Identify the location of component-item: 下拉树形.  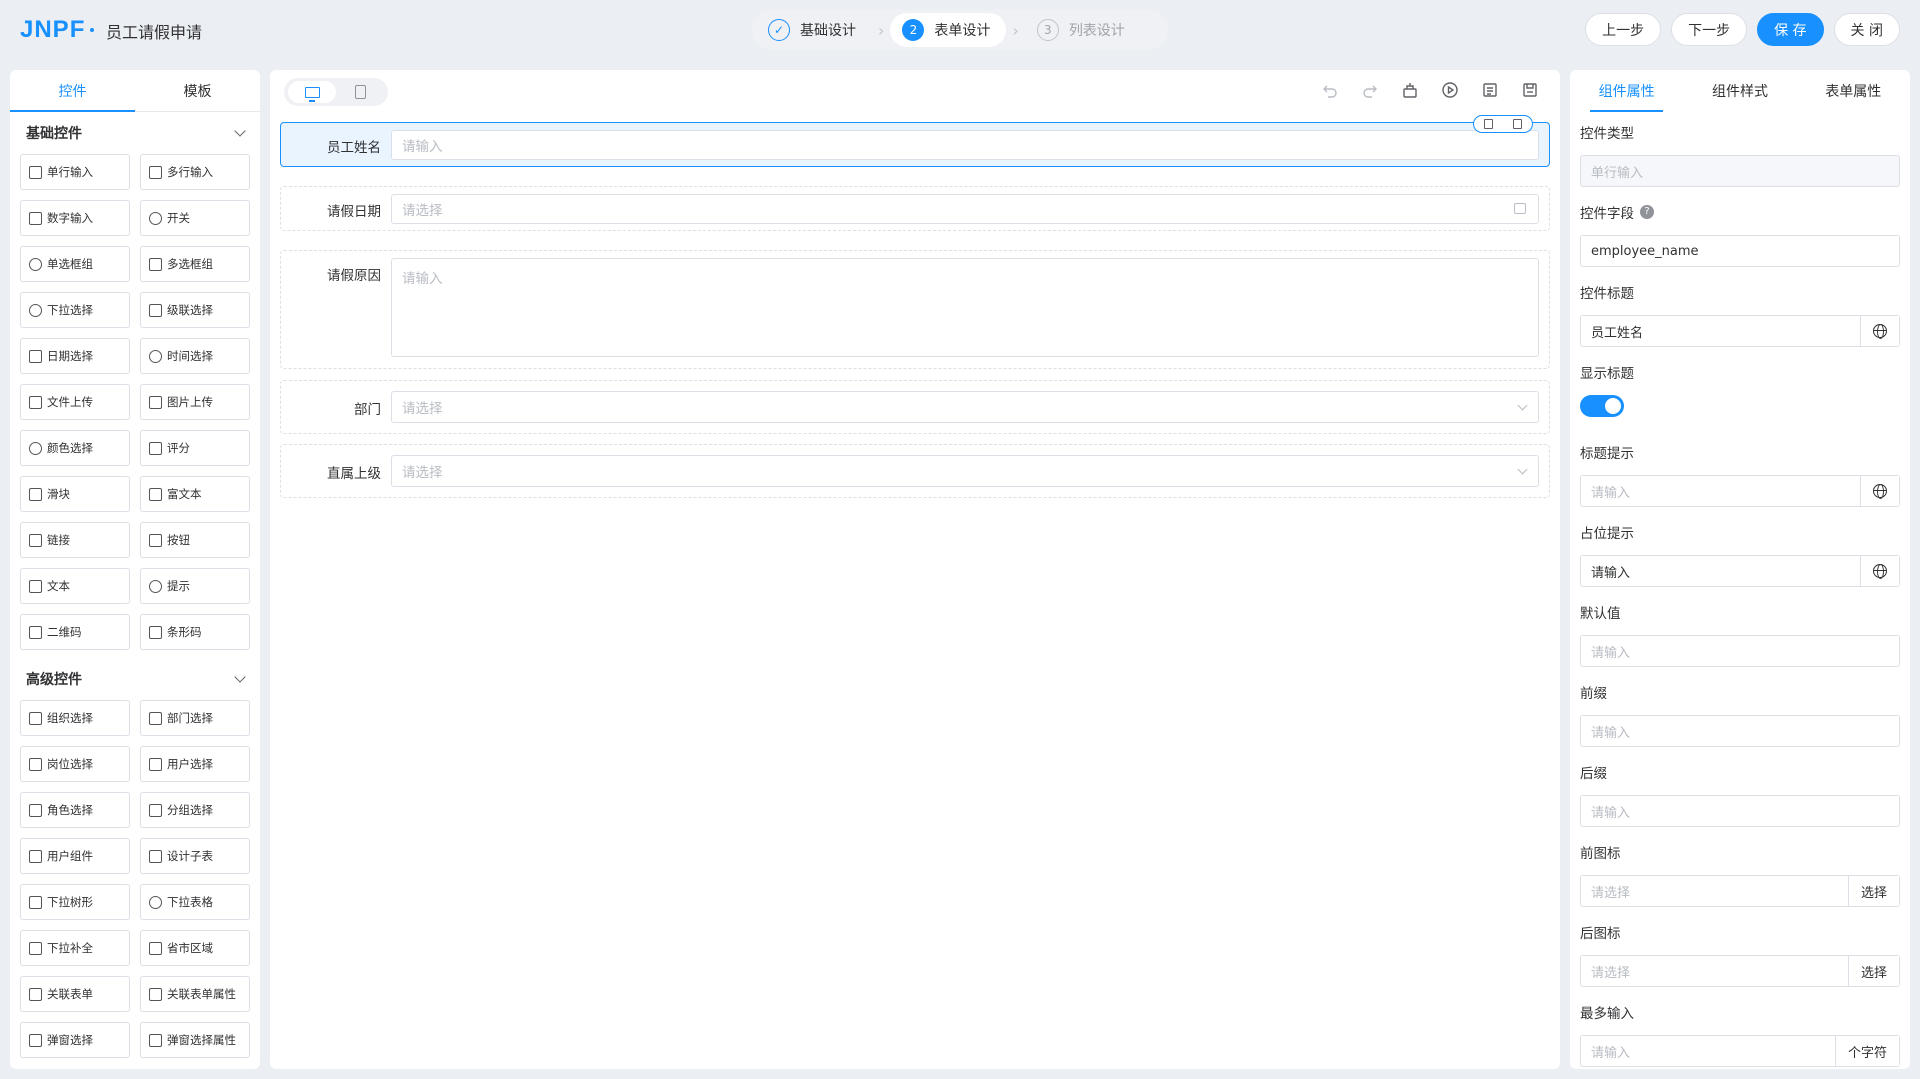
(75, 902).